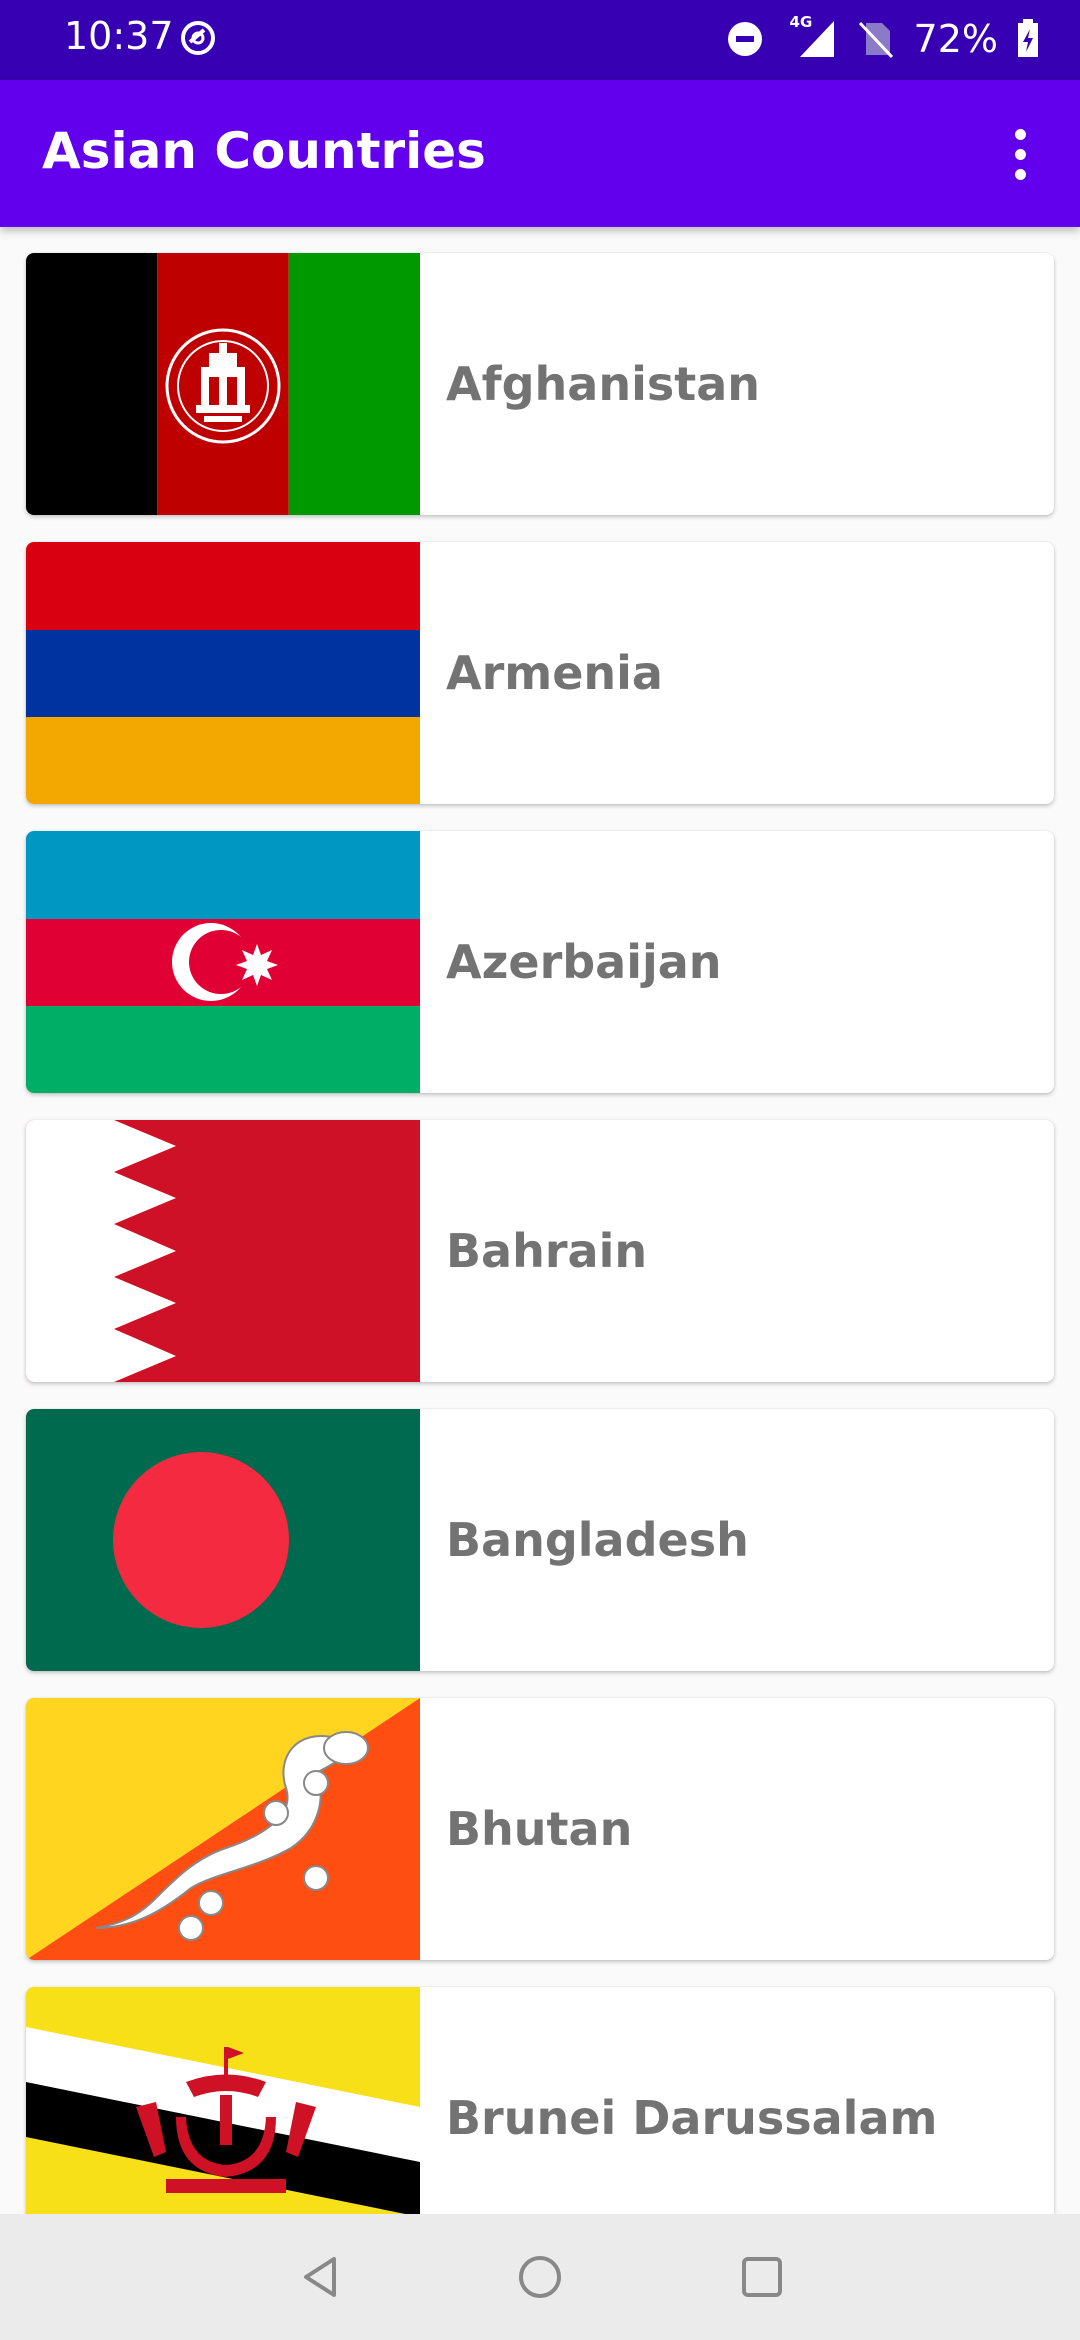 This screenshot has height=2340, width=1080. I want to click on dnd-icon, so click(744, 39).